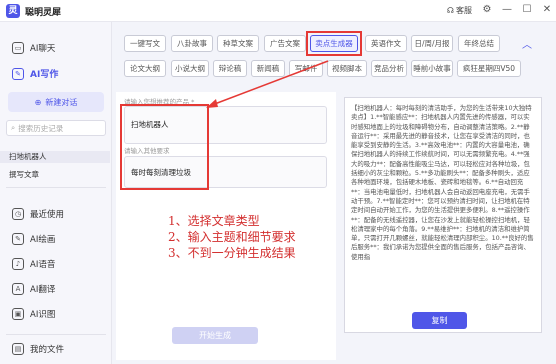 The image size is (556, 364). Describe the element at coordinates (386, 43) in the screenshot. I see `tag-button: 英语作文` at that location.